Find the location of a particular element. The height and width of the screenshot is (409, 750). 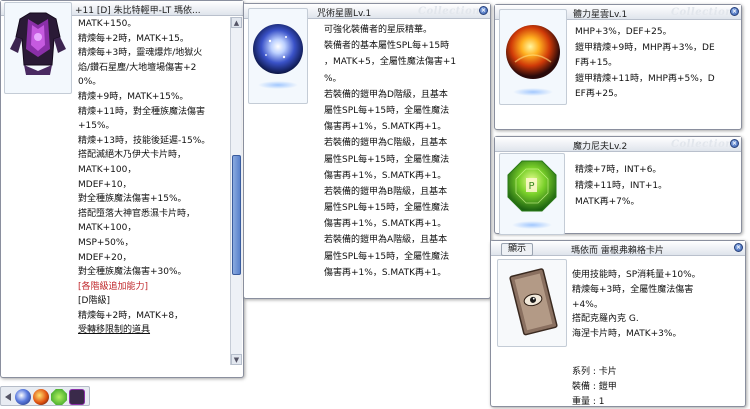

grade-header: [各階級追加能力] is located at coordinates (113, 286).